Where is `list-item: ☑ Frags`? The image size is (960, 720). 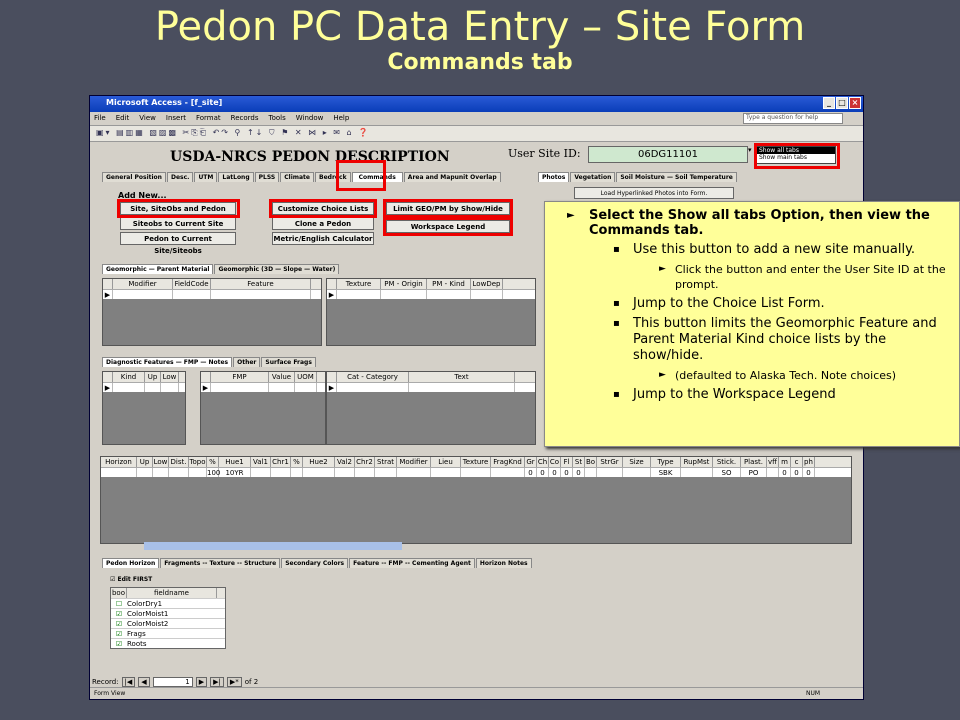 list-item: ☑ Frags is located at coordinates (168, 633).